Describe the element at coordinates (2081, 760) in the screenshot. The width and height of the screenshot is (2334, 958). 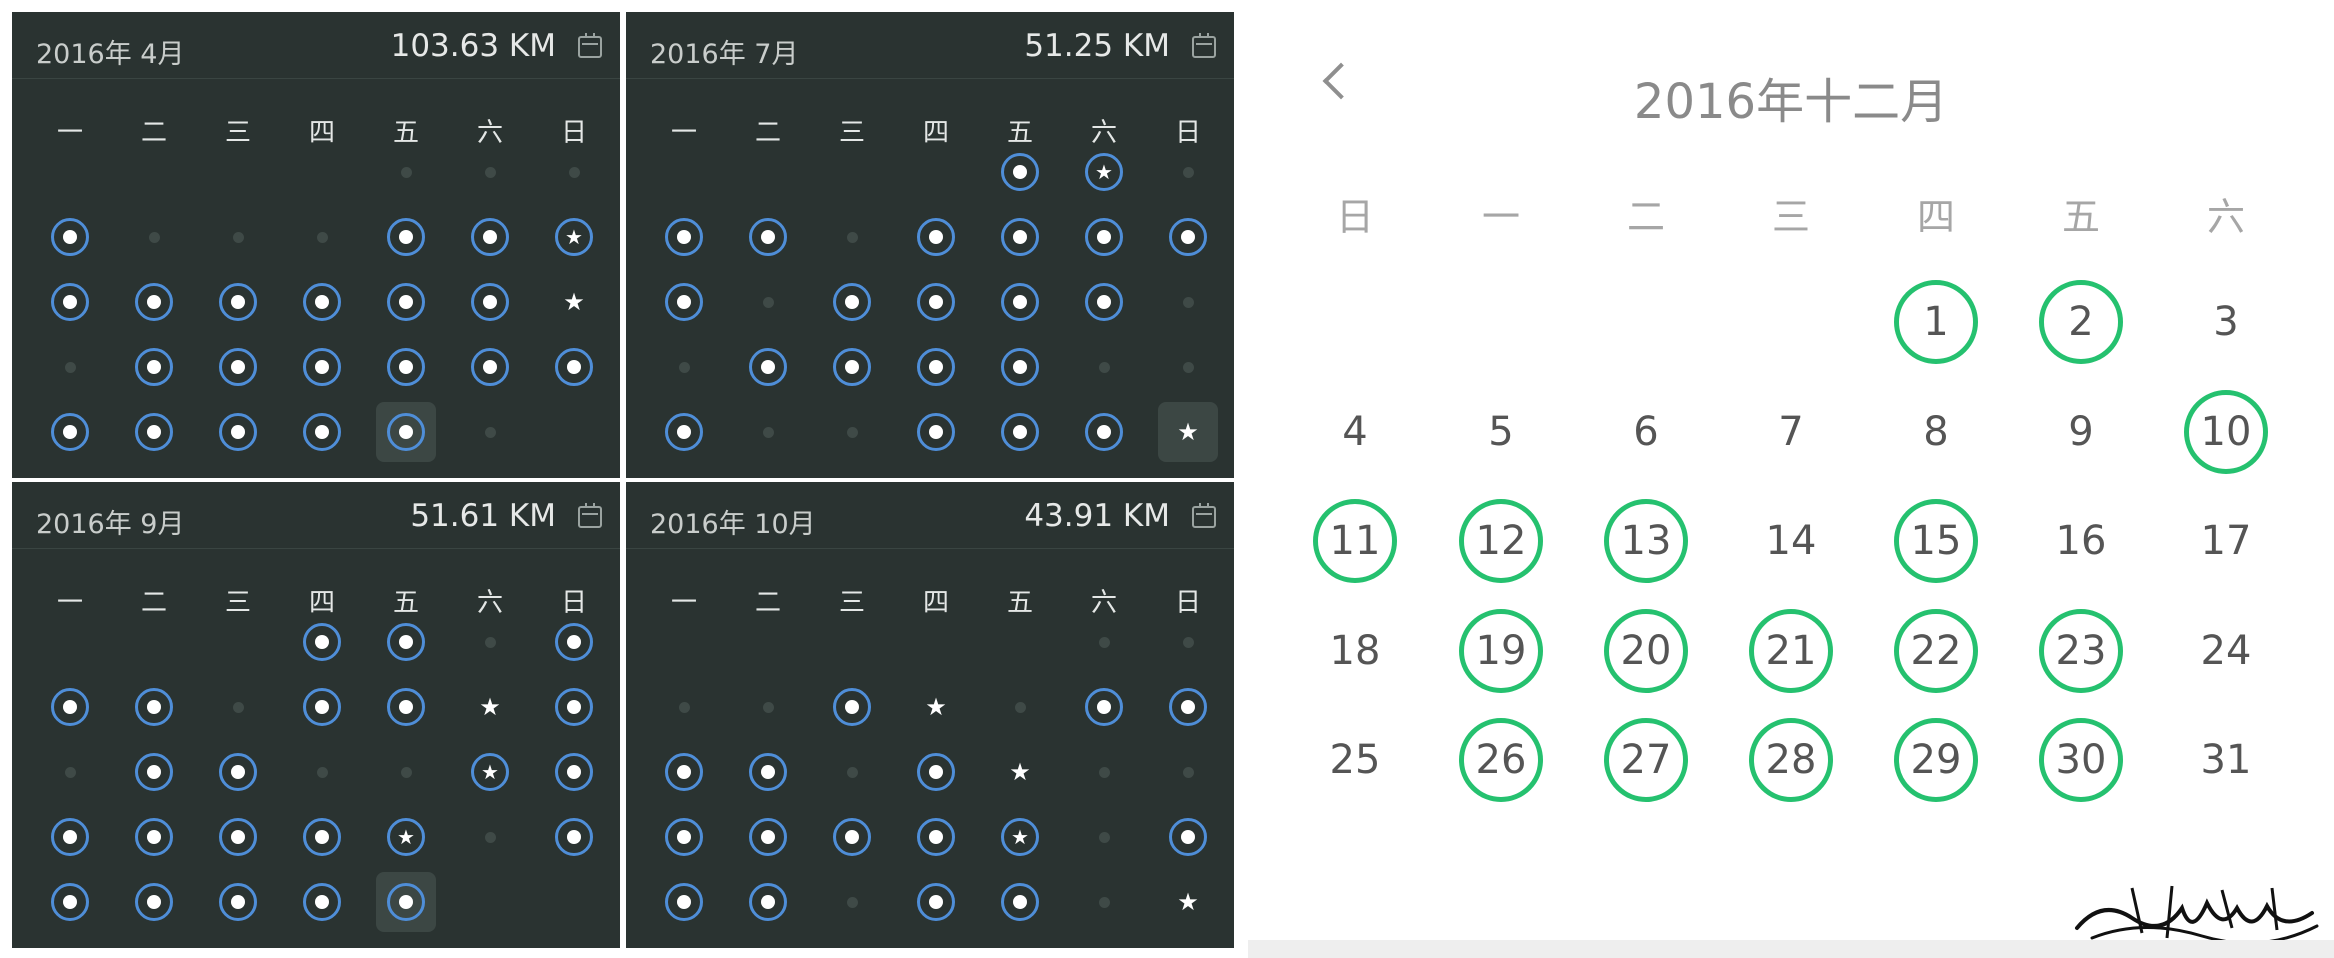
I see `calendar-day: 30` at that location.